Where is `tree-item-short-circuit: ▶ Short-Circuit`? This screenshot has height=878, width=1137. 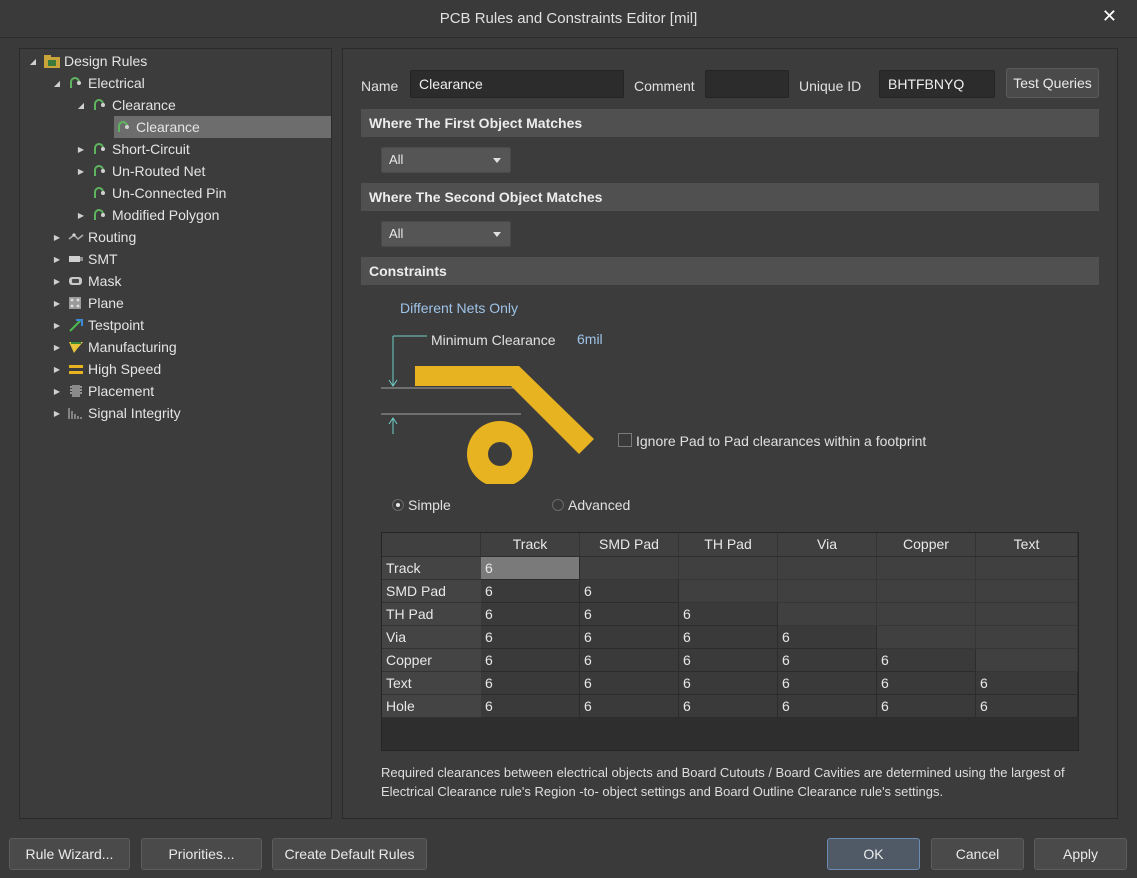
tree-item-short-circuit: ▶ Short-Circuit is located at coordinates (133, 149).